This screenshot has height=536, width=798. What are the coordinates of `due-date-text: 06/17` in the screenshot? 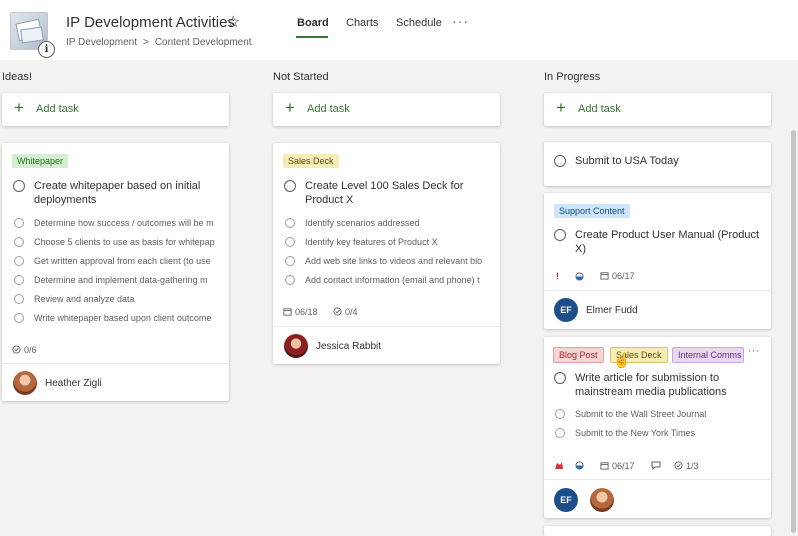 It's located at (623, 466).